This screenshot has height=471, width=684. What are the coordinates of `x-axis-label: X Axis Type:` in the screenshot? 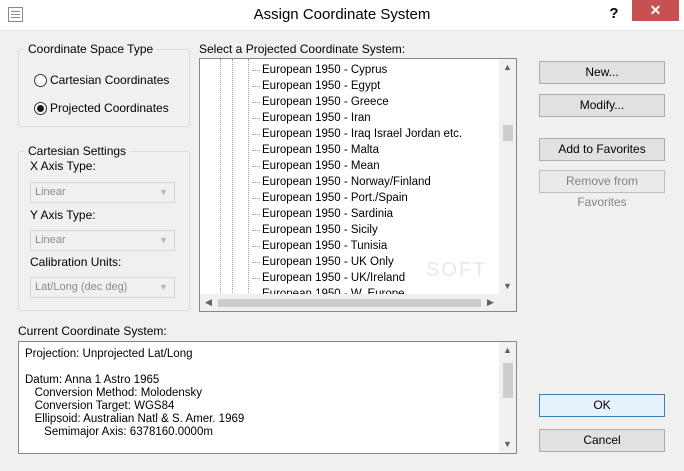 It's located at (63, 166).